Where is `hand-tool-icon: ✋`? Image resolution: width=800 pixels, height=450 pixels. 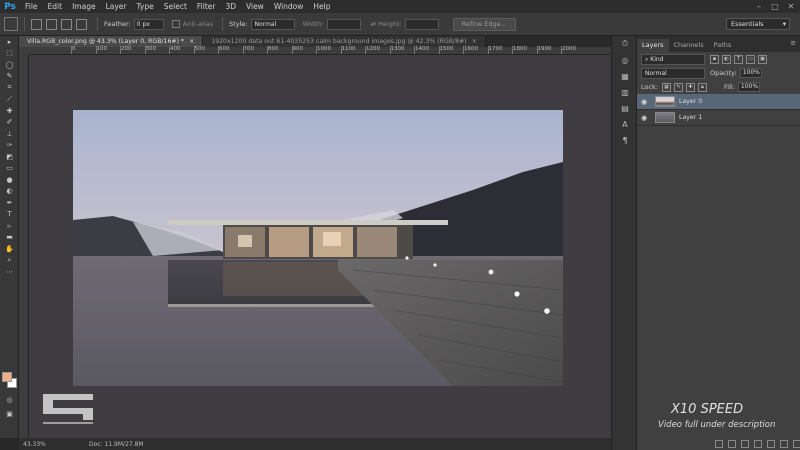
hand-tool-icon: ✋ is located at coordinates (9, 249).